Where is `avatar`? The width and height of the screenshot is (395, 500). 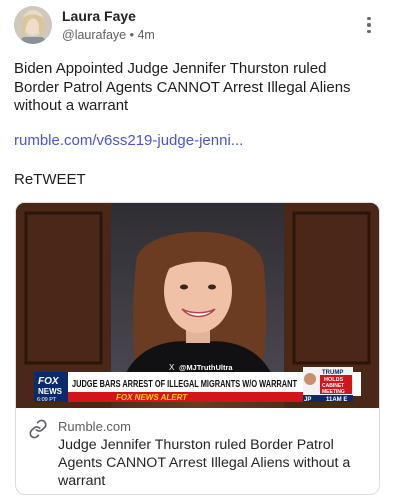
avatar is located at coordinates (33, 25).